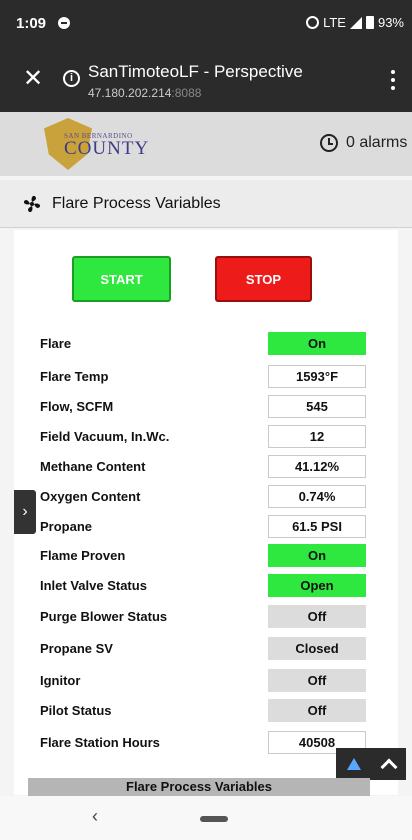  Describe the element at coordinates (195, 71) in the screenshot. I see `browser-title: SanTimoteoLF - Perspective` at that location.